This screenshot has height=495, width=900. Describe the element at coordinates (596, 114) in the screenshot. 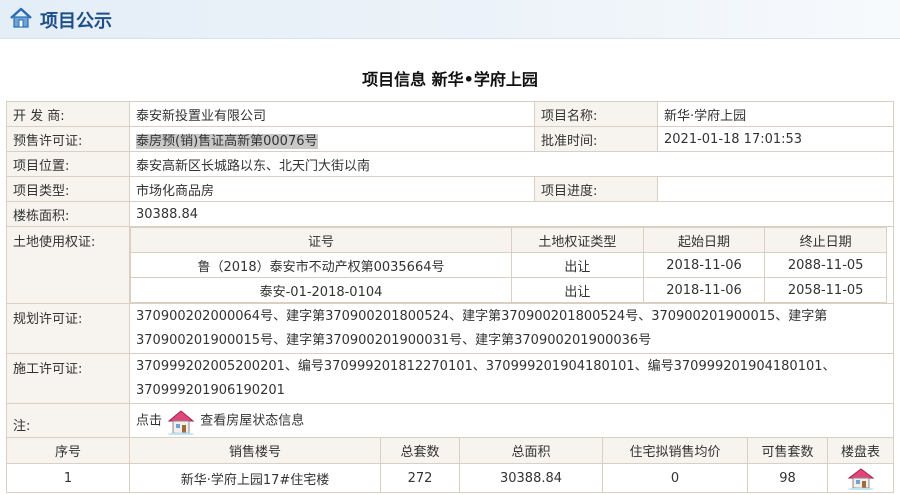

I see `project-name-label: 项目名称:` at that location.